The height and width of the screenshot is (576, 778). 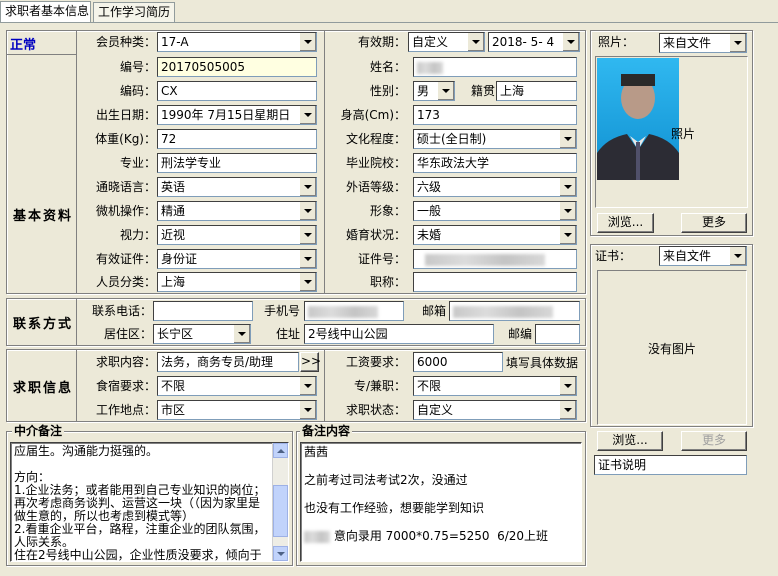 What do you see at coordinates (137, 163) in the screenshot?
I see `major-label: 专业：` at bounding box center [137, 163].